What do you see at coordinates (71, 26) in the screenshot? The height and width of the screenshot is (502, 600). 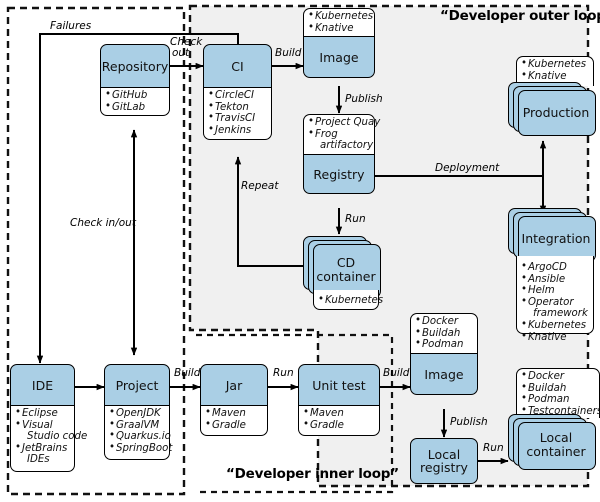 I see `edge-label-failures: Failures` at bounding box center [71, 26].